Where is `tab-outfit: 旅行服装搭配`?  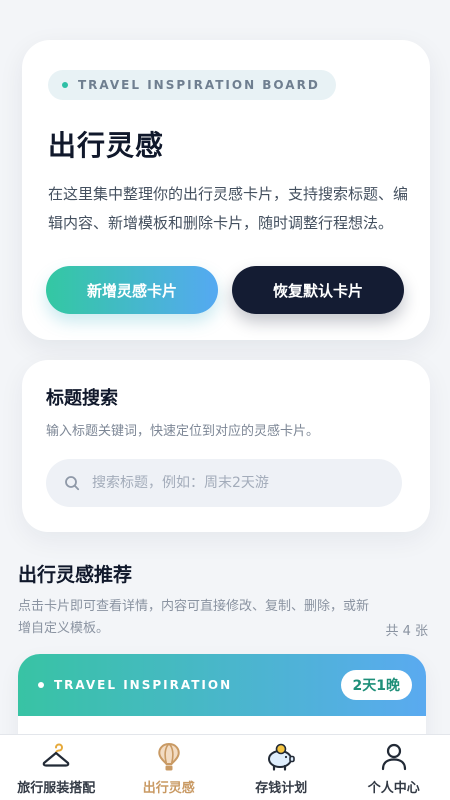
tab-outfit: 旅行服装搭配 is located at coordinates (56, 767).